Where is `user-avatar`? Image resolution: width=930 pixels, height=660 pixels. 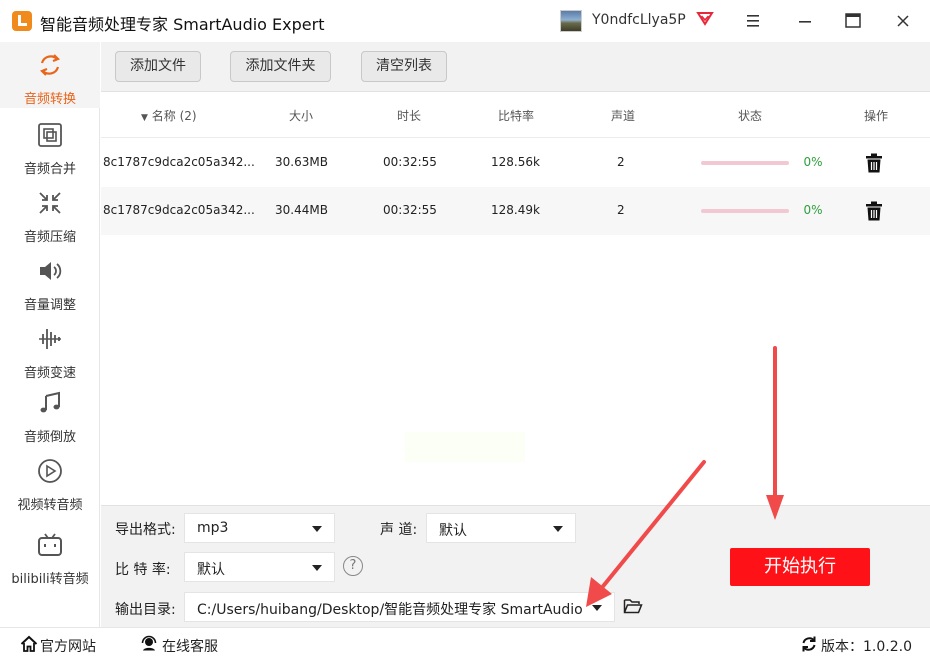
user-avatar is located at coordinates (571, 21).